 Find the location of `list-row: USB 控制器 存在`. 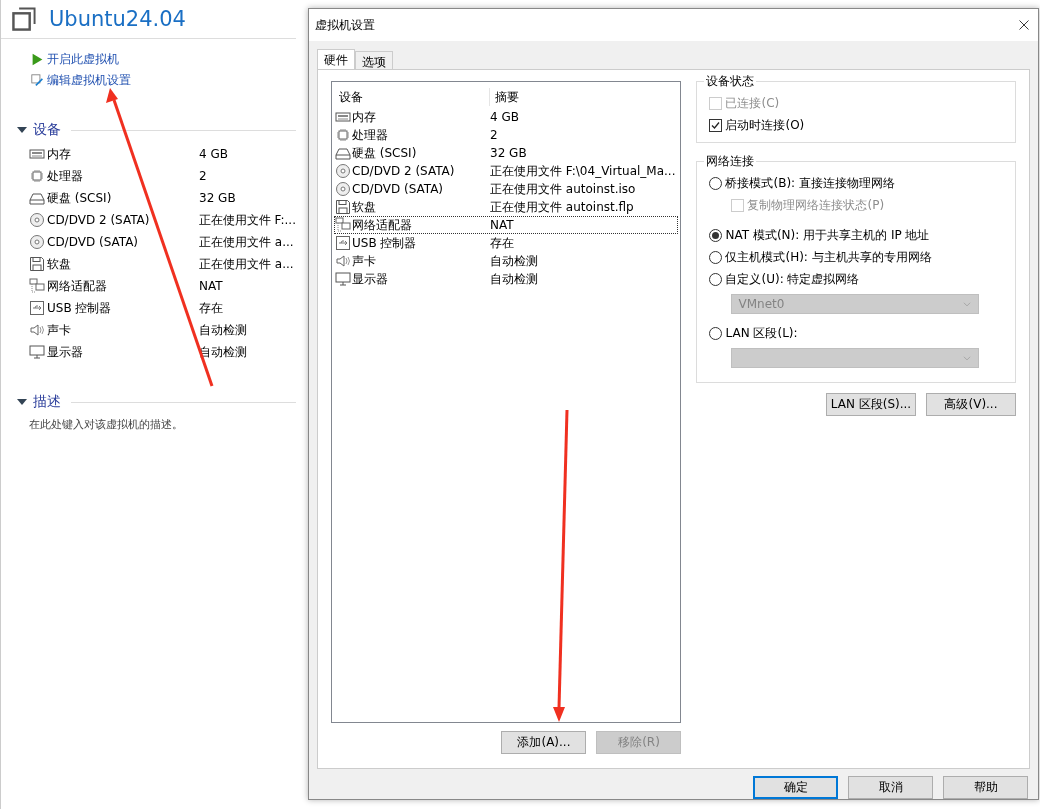

list-row: USB 控制器 存在 is located at coordinates (506, 243).